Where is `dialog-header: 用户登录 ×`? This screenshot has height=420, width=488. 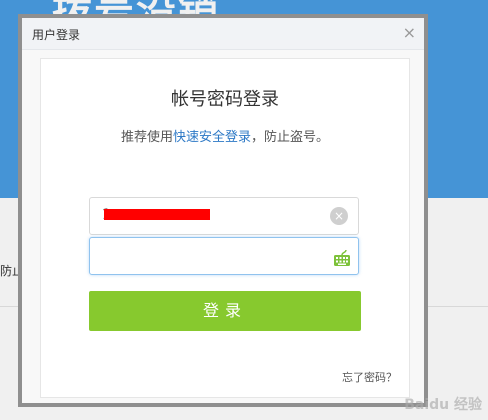
dialog-header: 用户登录 × is located at coordinates (223, 34).